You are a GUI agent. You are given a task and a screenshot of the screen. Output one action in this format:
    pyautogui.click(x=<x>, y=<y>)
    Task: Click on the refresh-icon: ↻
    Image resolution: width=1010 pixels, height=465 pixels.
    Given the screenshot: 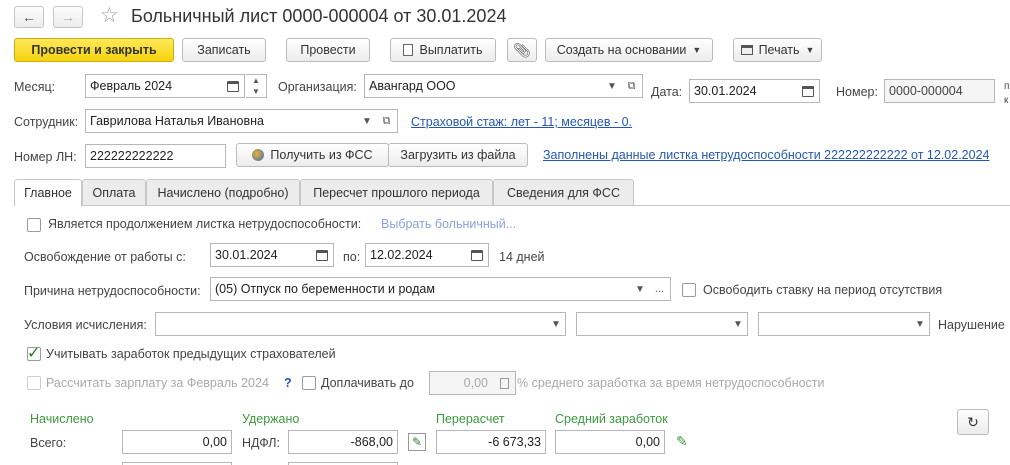 What is the action you would take?
    pyautogui.click(x=973, y=421)
    